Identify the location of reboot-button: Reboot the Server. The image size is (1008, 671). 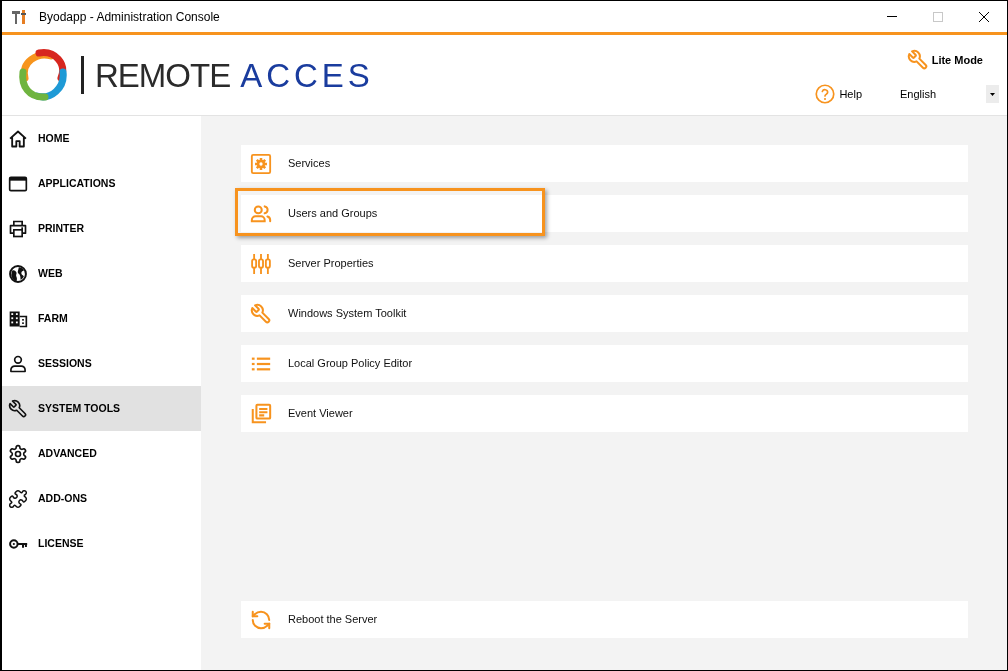
(604, 619).